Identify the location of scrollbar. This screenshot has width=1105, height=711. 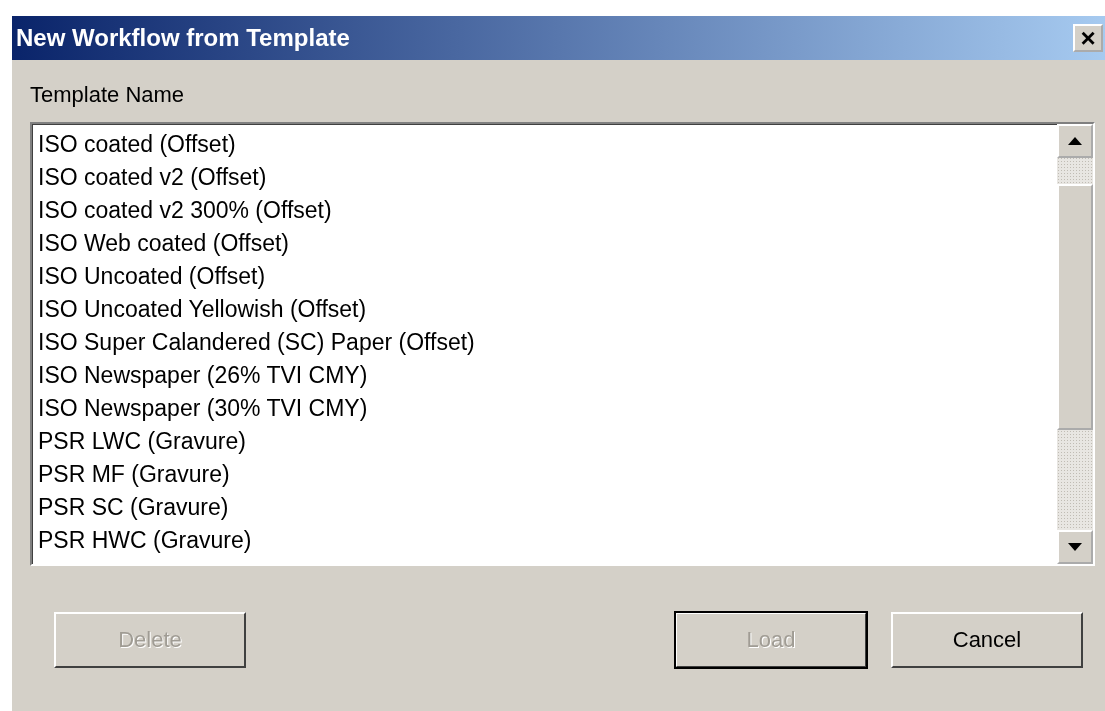
(1075, 344).